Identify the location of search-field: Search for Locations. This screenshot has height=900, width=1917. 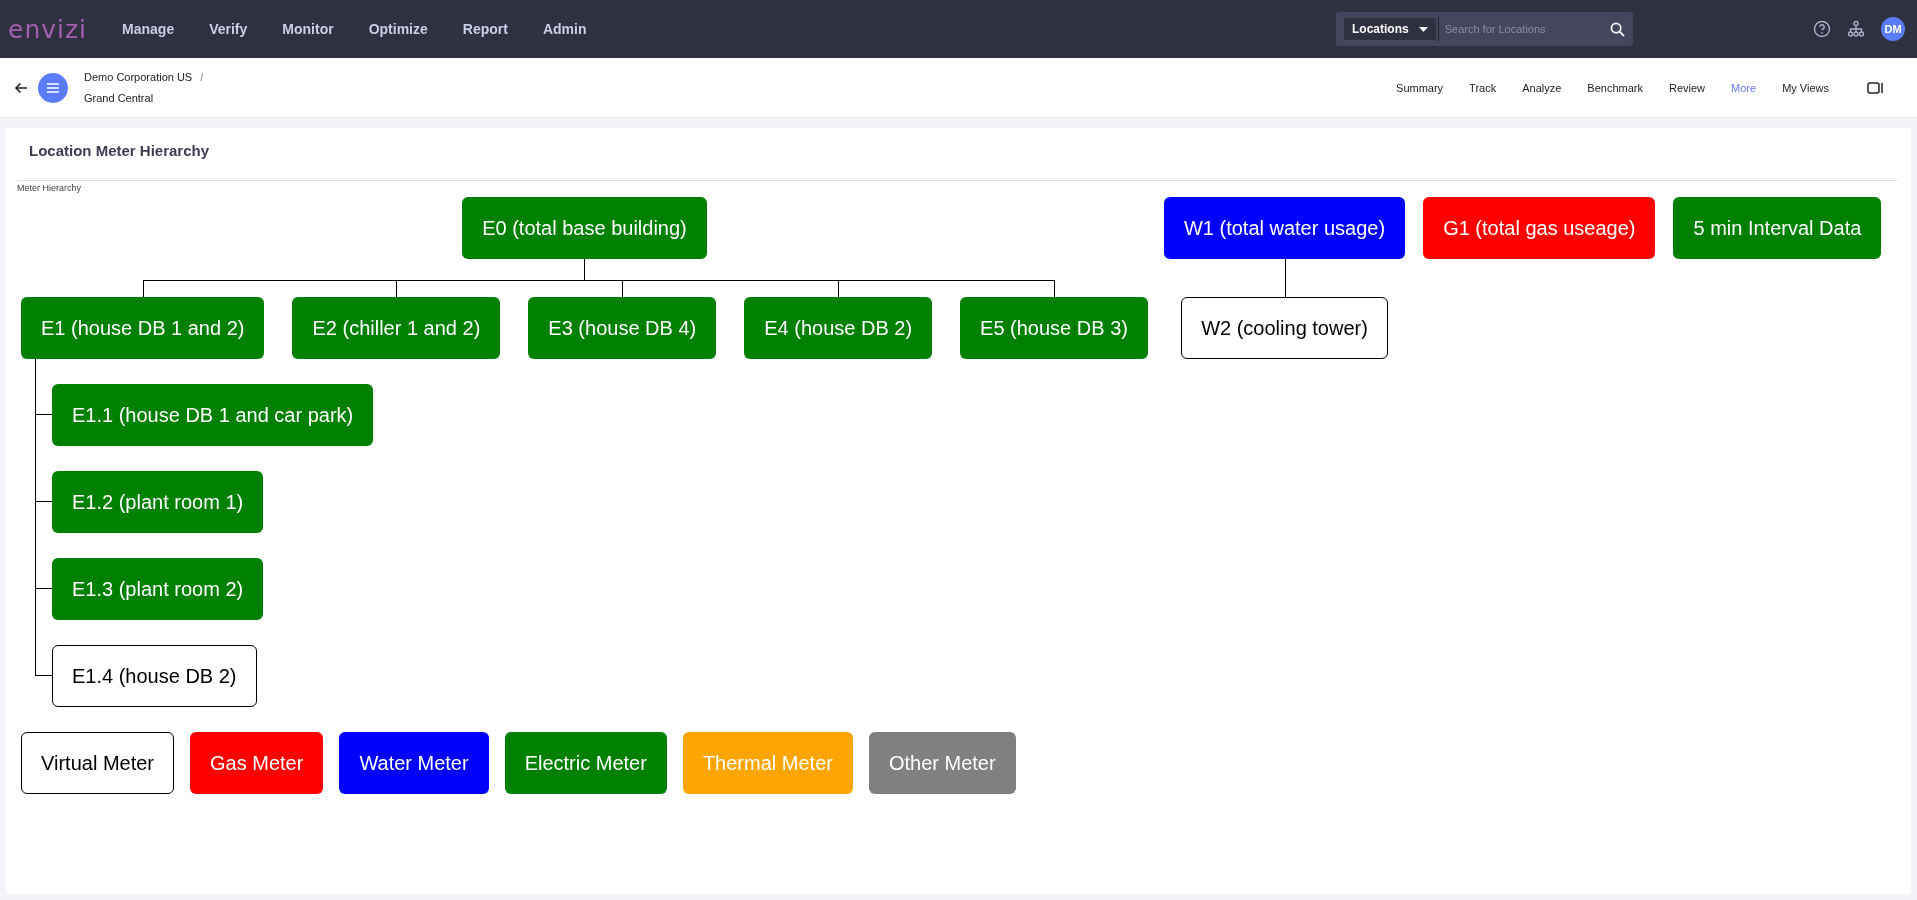
(1526, 29).